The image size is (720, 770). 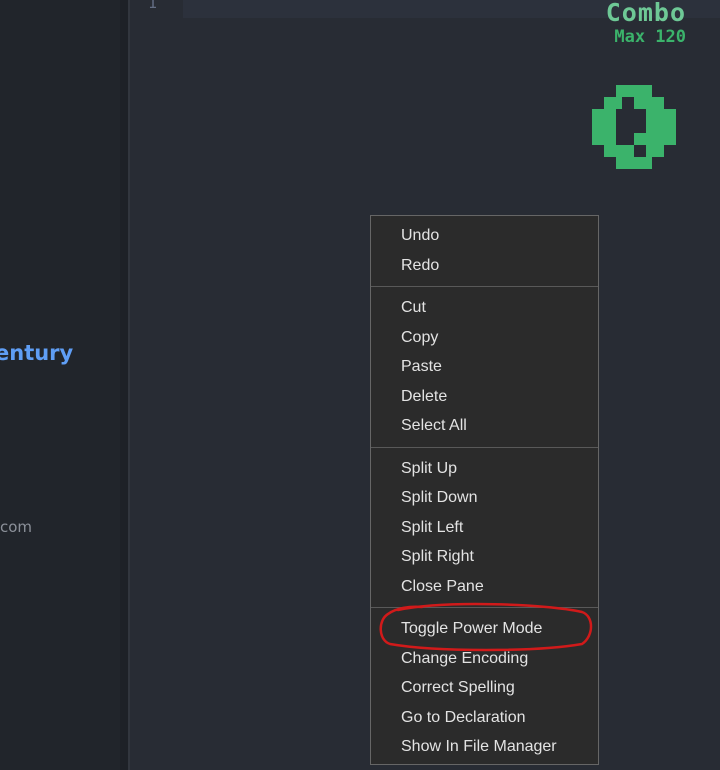 What do you see at coordinates (16, 527) in the screenshot?
I see `panel-domain-text: com` at bounding box center [16, 527].